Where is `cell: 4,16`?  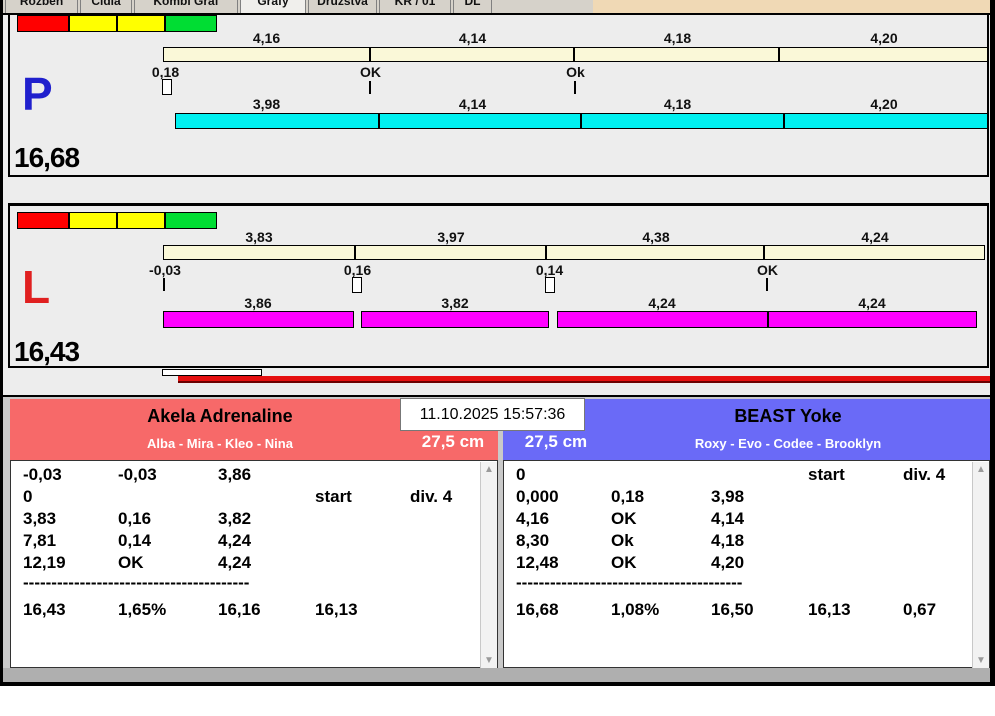
cell: 4,16 is located at coordinates (533, 518).